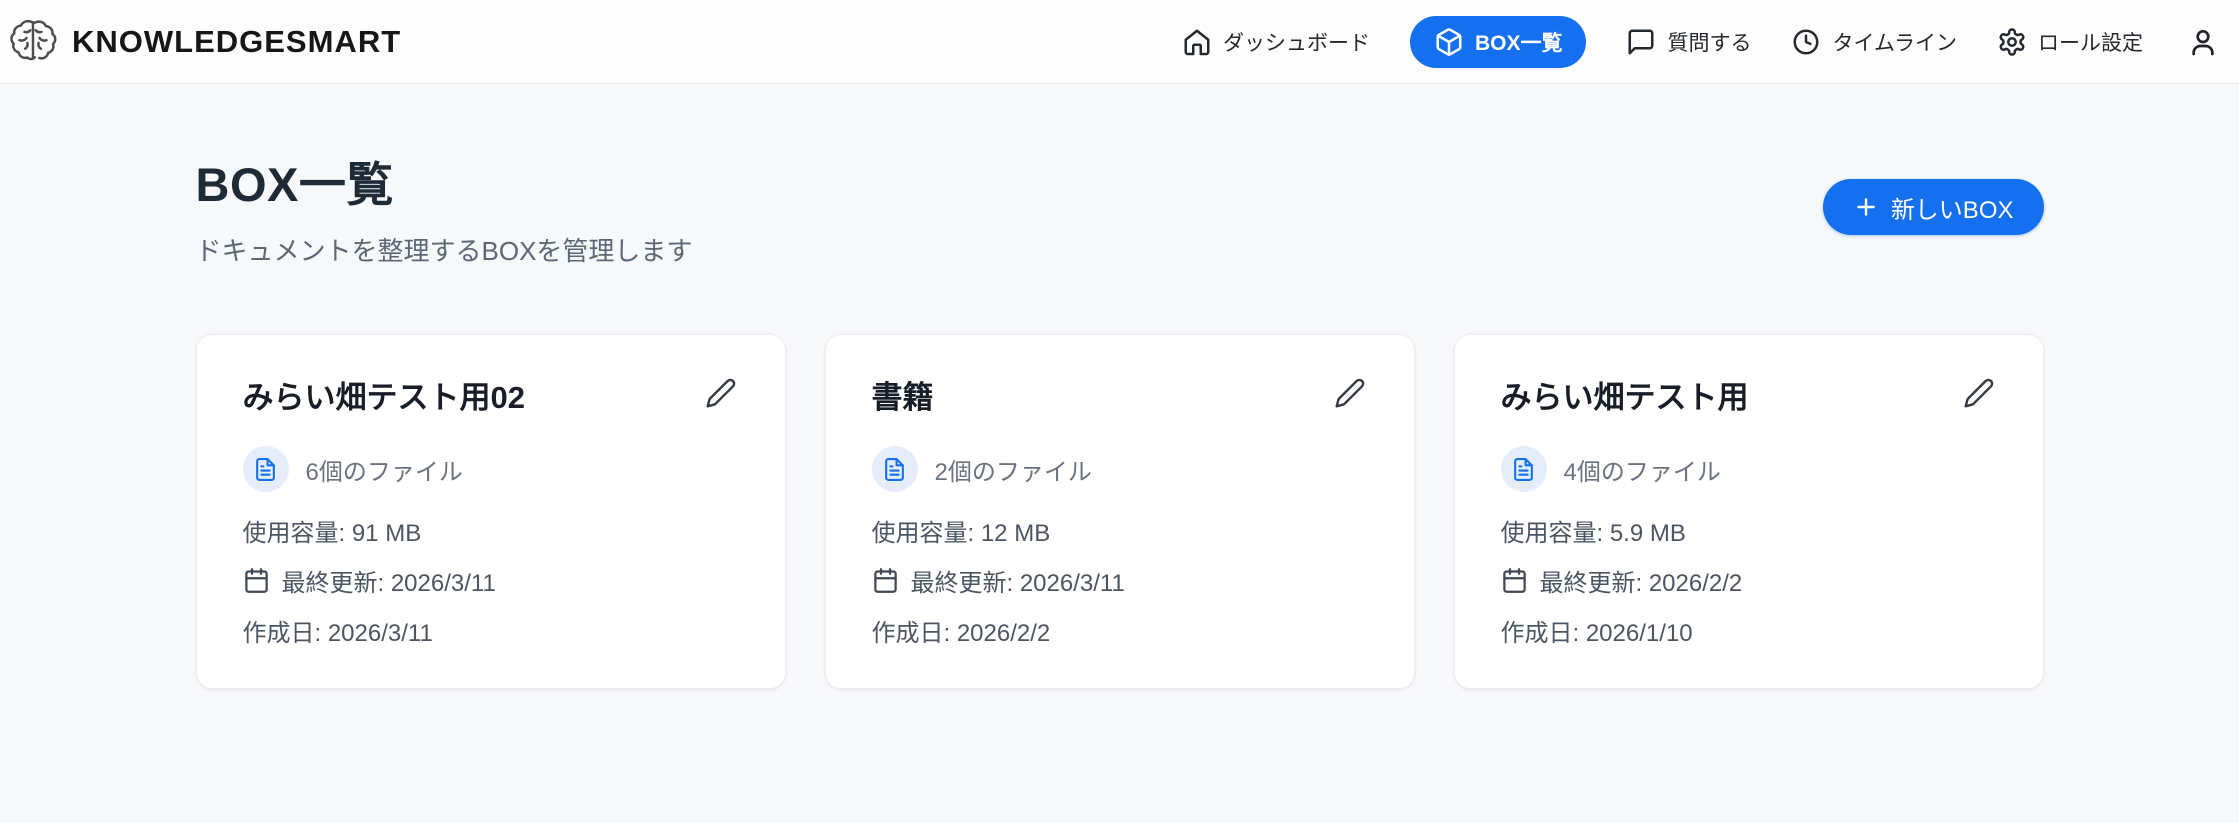 Image resolution: width=2239 pixels, height=823 pixels. I want to click on nav-item-timeline: タイムライン, so click(1874, 42).